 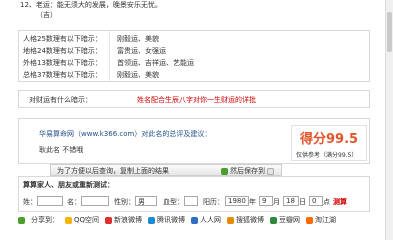 I want to click on metric-value-3: 首领运、吉祥运、艺能运, so click(x=155, y=63).